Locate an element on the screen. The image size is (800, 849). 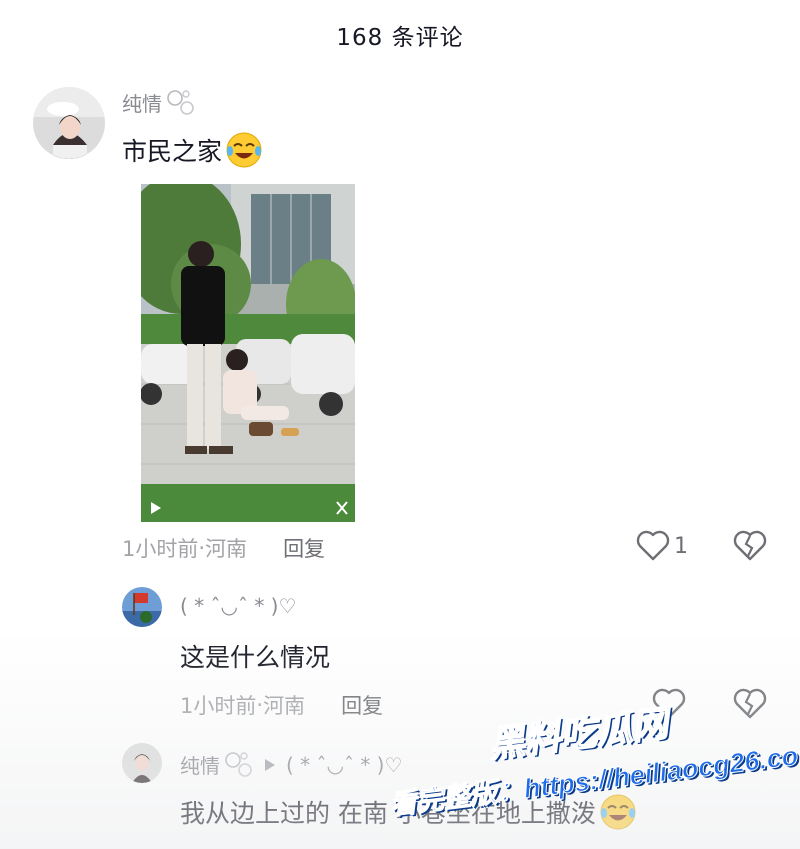
watermark-title: 黑料吃瓜网 is located at coordinates (578, 733).